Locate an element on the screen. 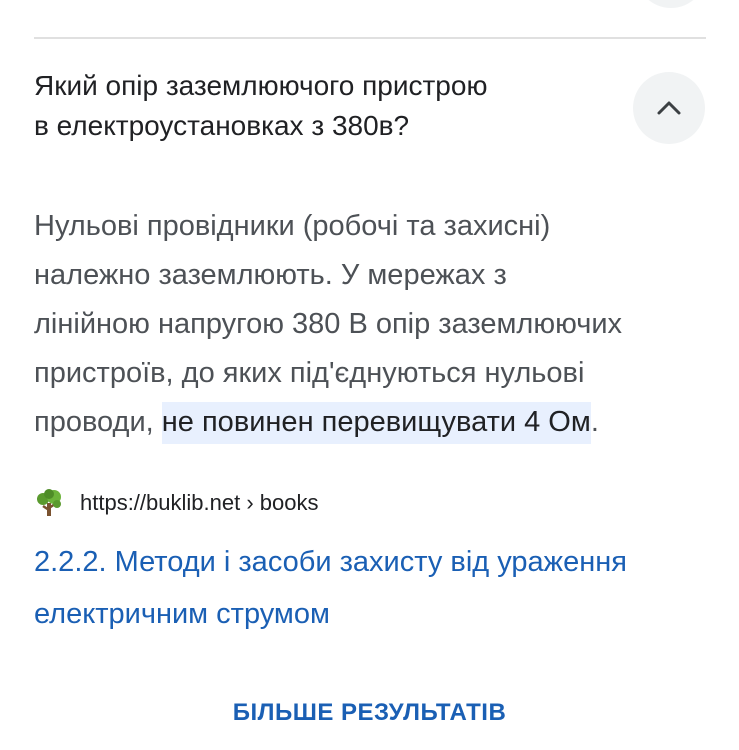 The width and height of the screenshot is (739, 750). answer-line: Нульові провідники (робочі та захисні) is located at coordinates (292, 226).